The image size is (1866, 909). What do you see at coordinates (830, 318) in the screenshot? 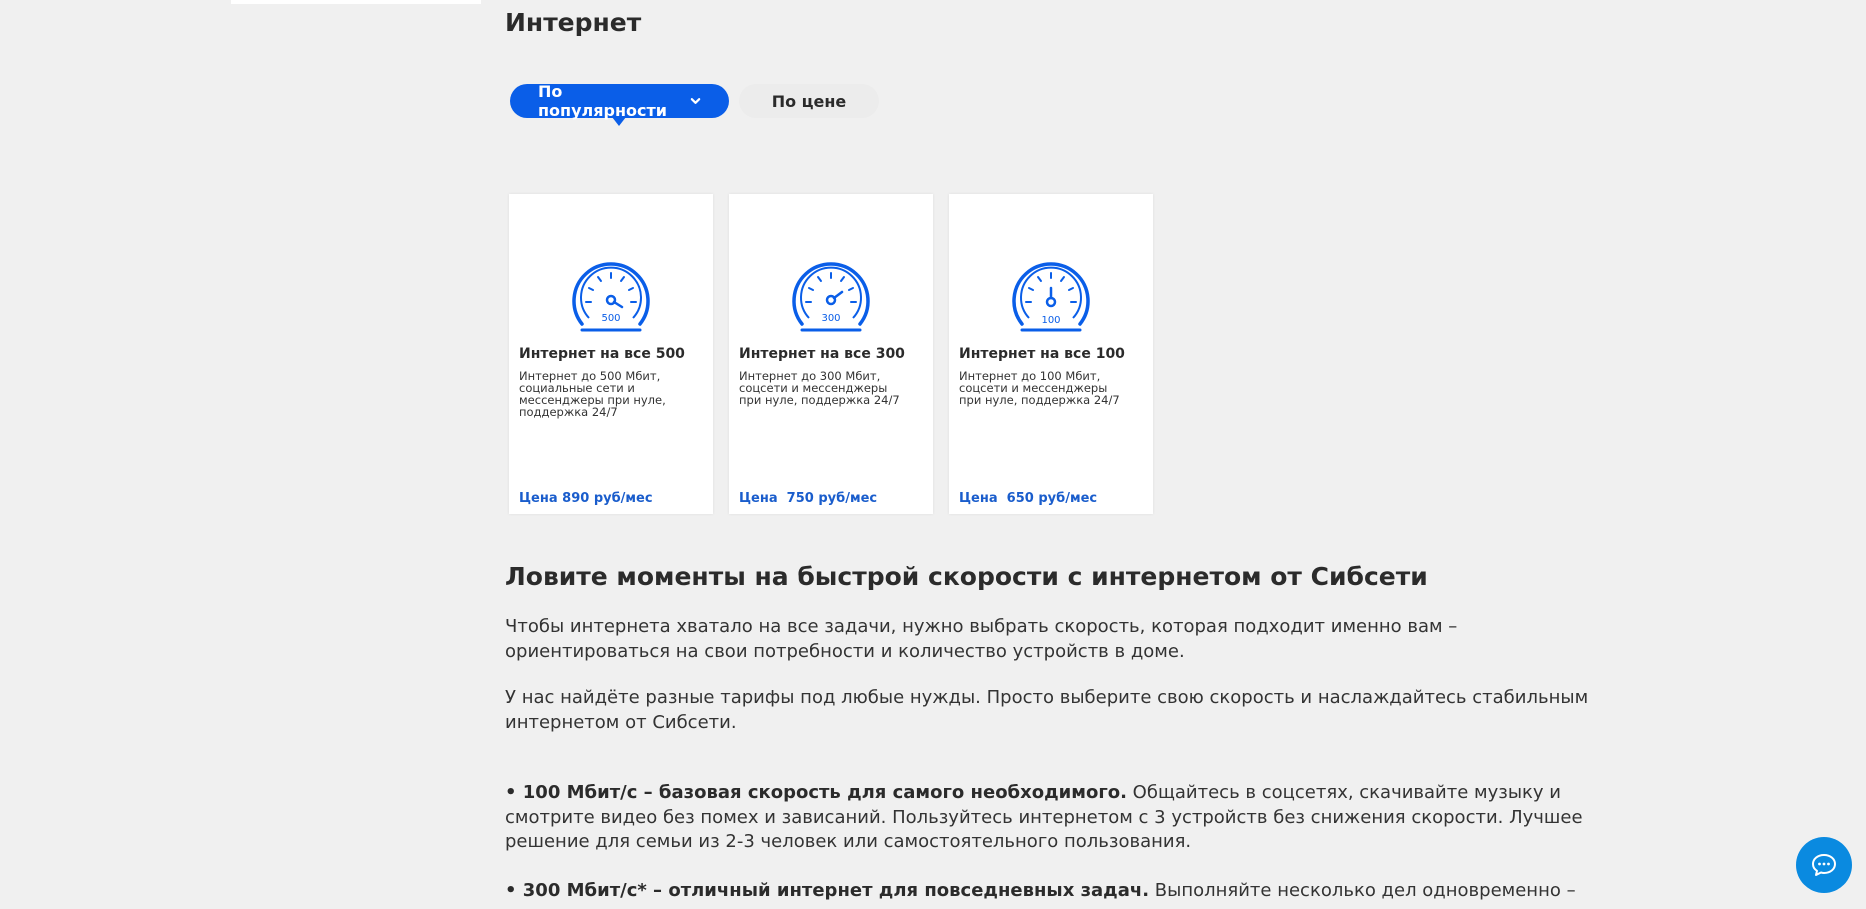
I see `gauge-label: 300` at bounding box center [830, 318].